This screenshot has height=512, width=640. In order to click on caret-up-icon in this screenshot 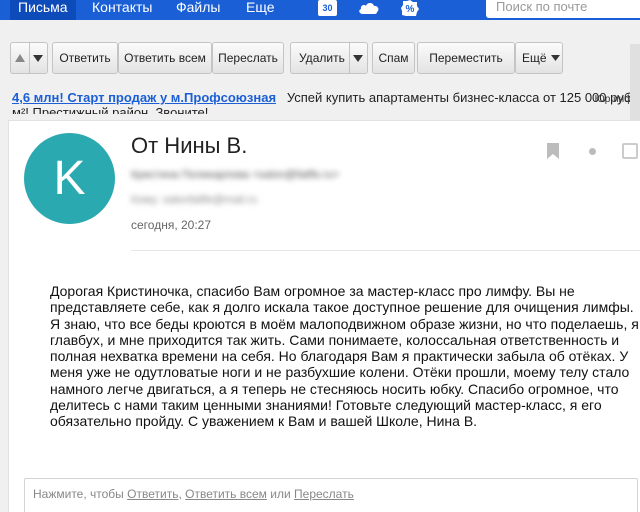, I will do `click(20, 58)`.